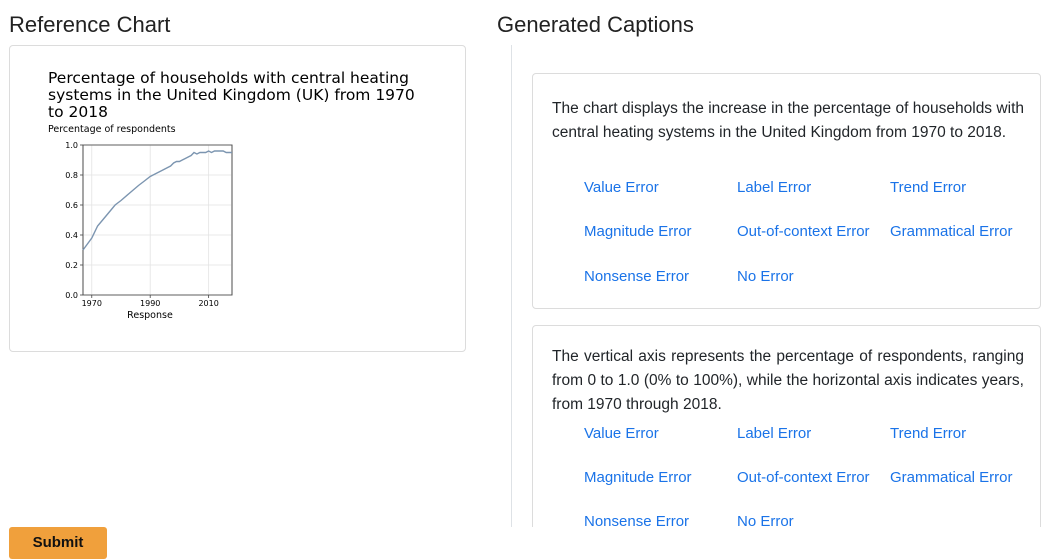 This screenshot has width=1048, height=559. I want to click on plot-frame, so click(157, 220).